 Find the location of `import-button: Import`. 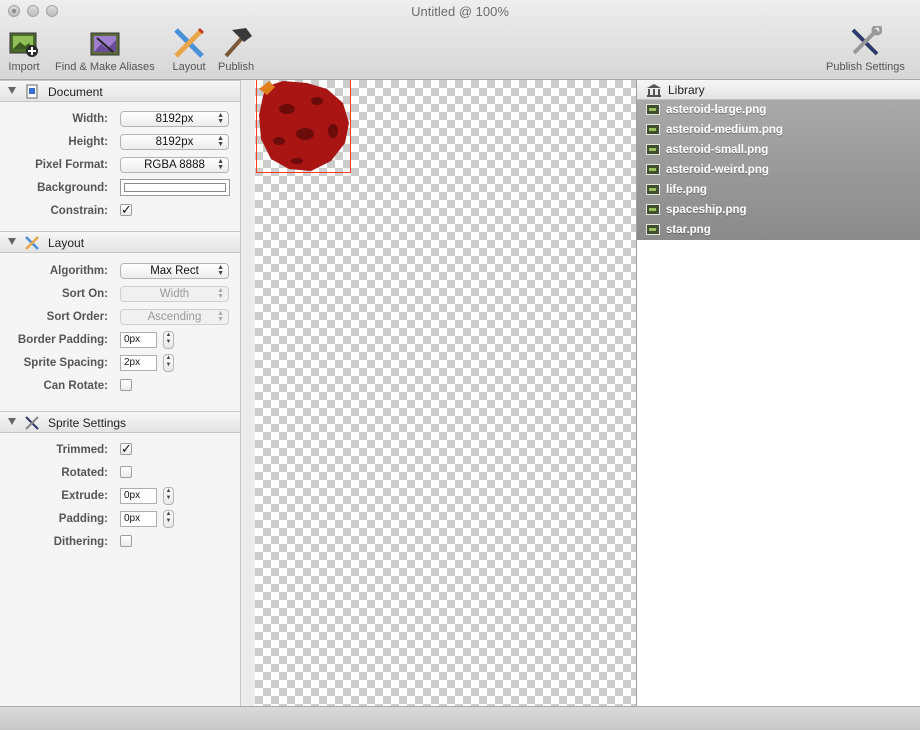

import-button: Import is located at coordinates (24, 50).